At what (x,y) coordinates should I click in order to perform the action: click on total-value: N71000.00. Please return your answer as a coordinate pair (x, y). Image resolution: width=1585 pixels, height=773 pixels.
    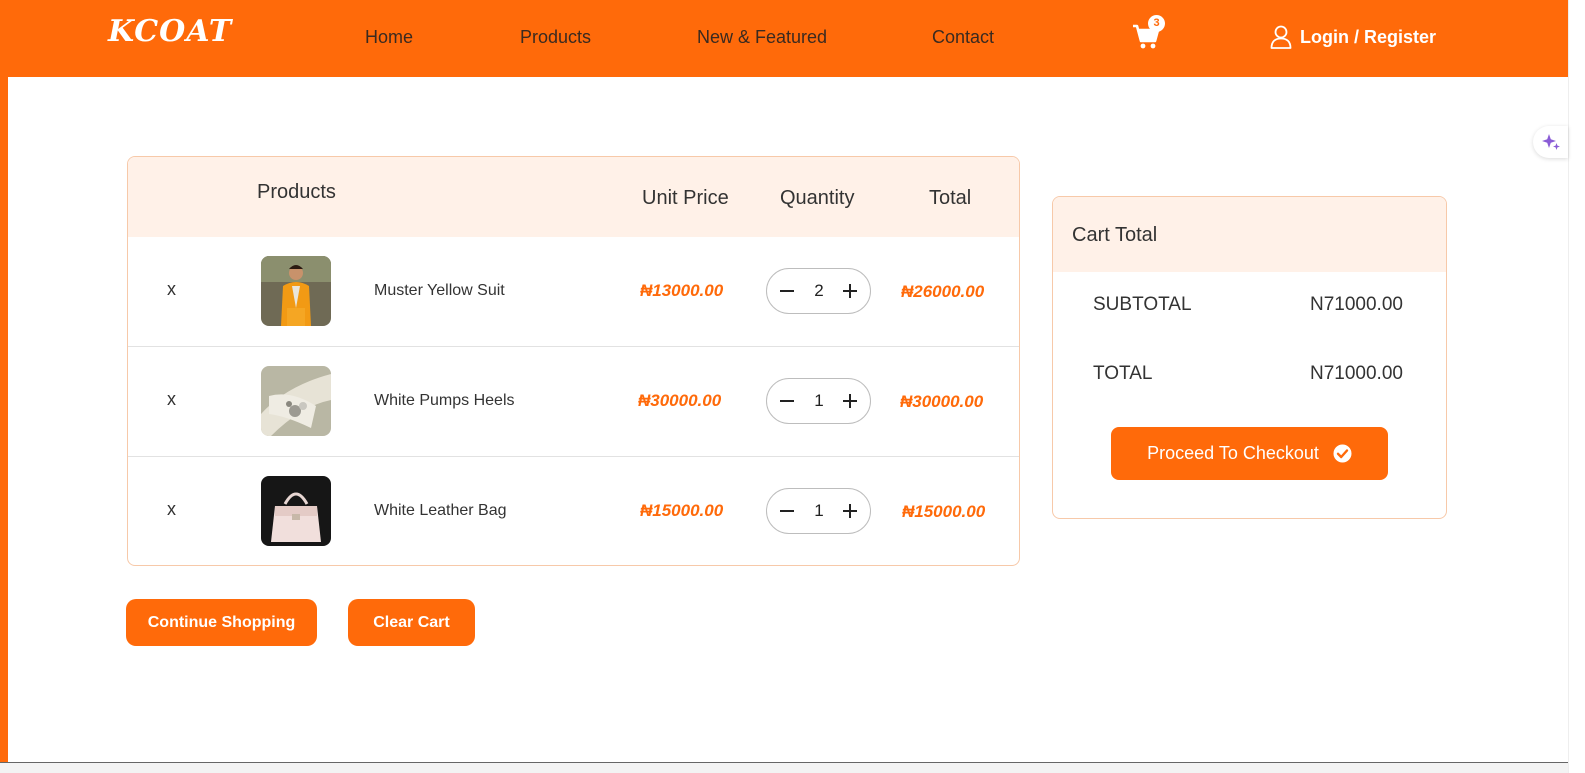
    Looking at the image, I should click on (1356, 373).